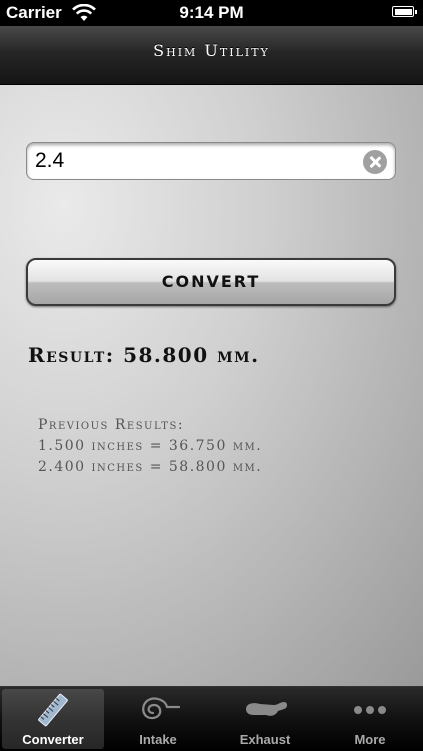  What do you see at coordinates (150, 467) in the screenshot?
I see `previous-result-row: 2.400 inches = 58.800 mm.` at bounding box center [150, 467].